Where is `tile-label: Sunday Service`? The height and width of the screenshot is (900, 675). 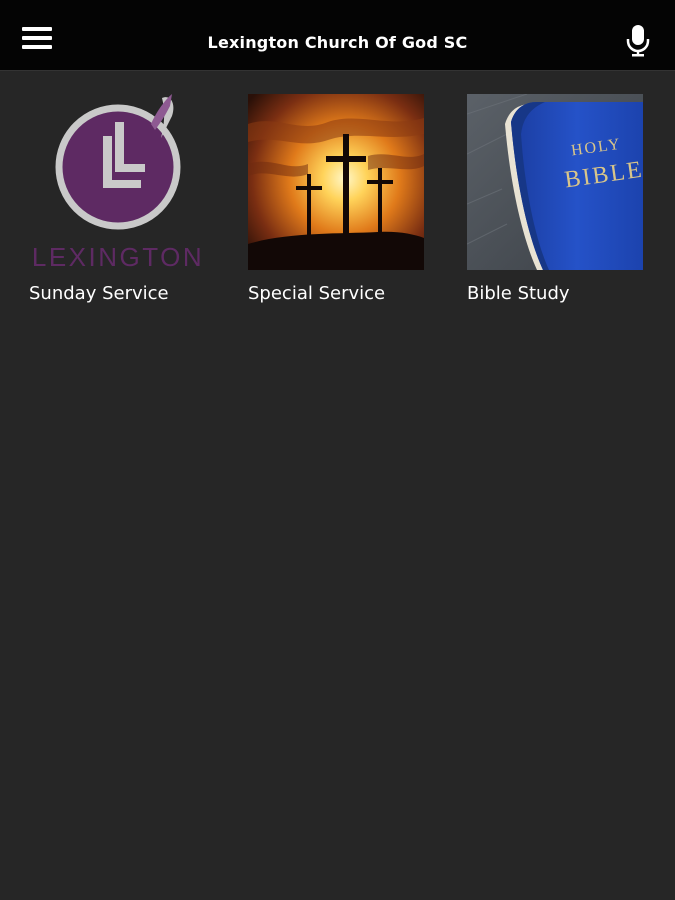 tile-label: Sunday Service is located at coordinates (99, 293).